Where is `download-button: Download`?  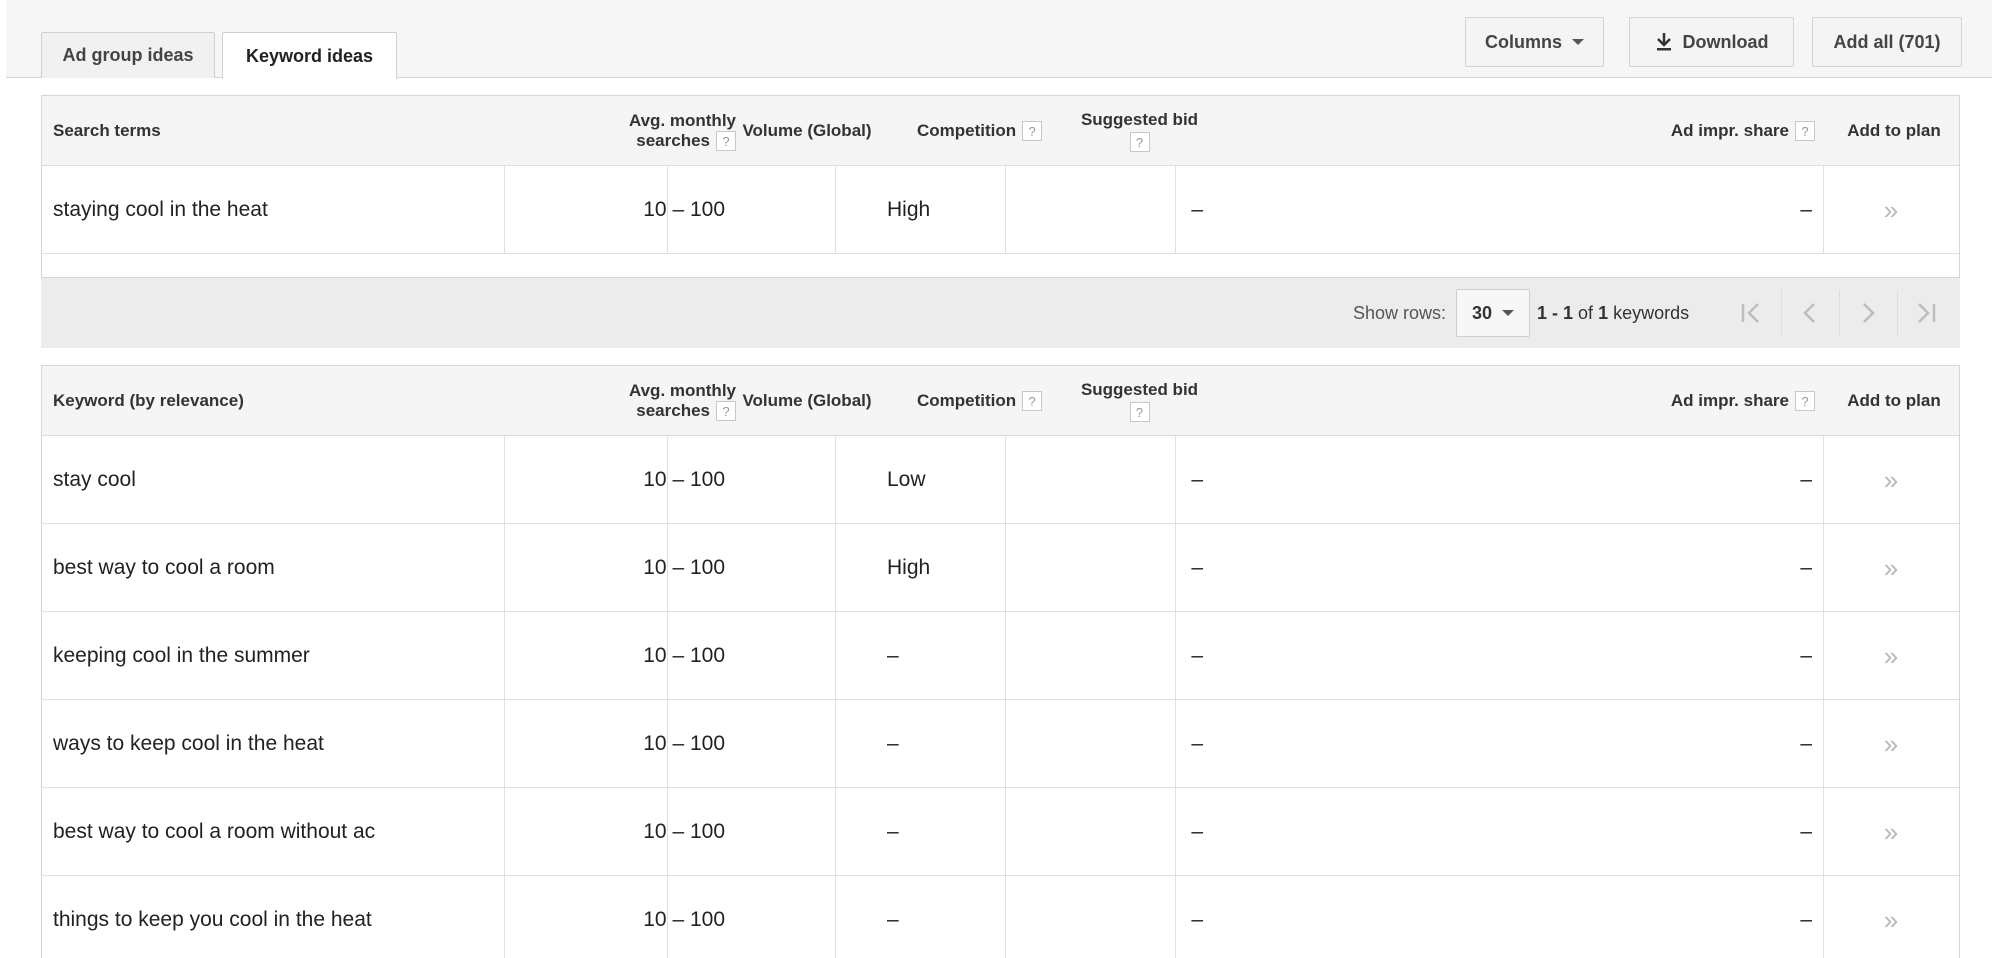
download-button: Download is located at coordinates (1711, 42).